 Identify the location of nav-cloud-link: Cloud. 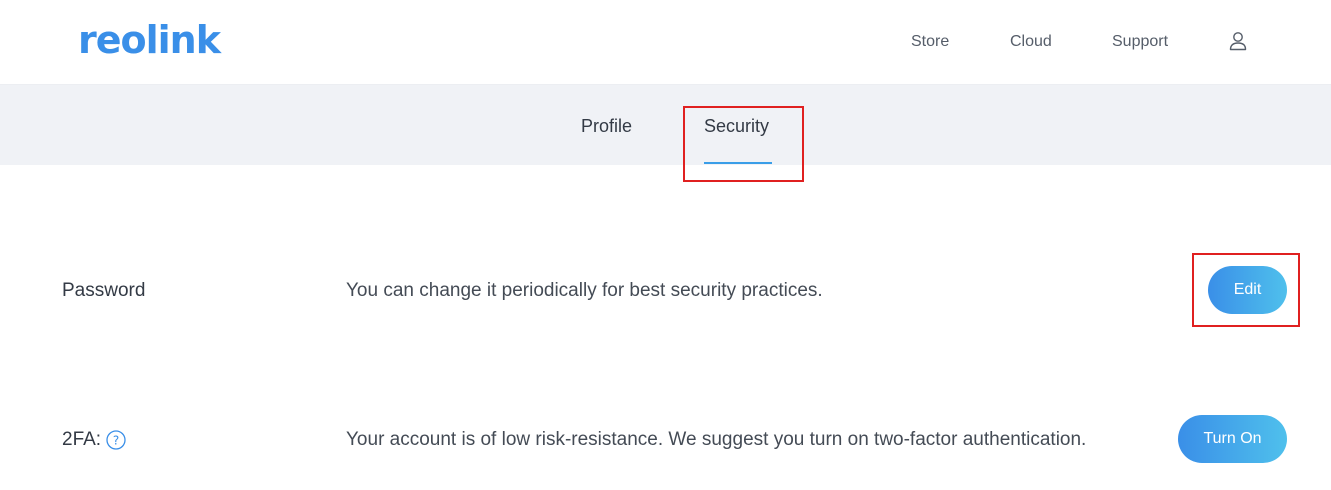
(1031, 42).